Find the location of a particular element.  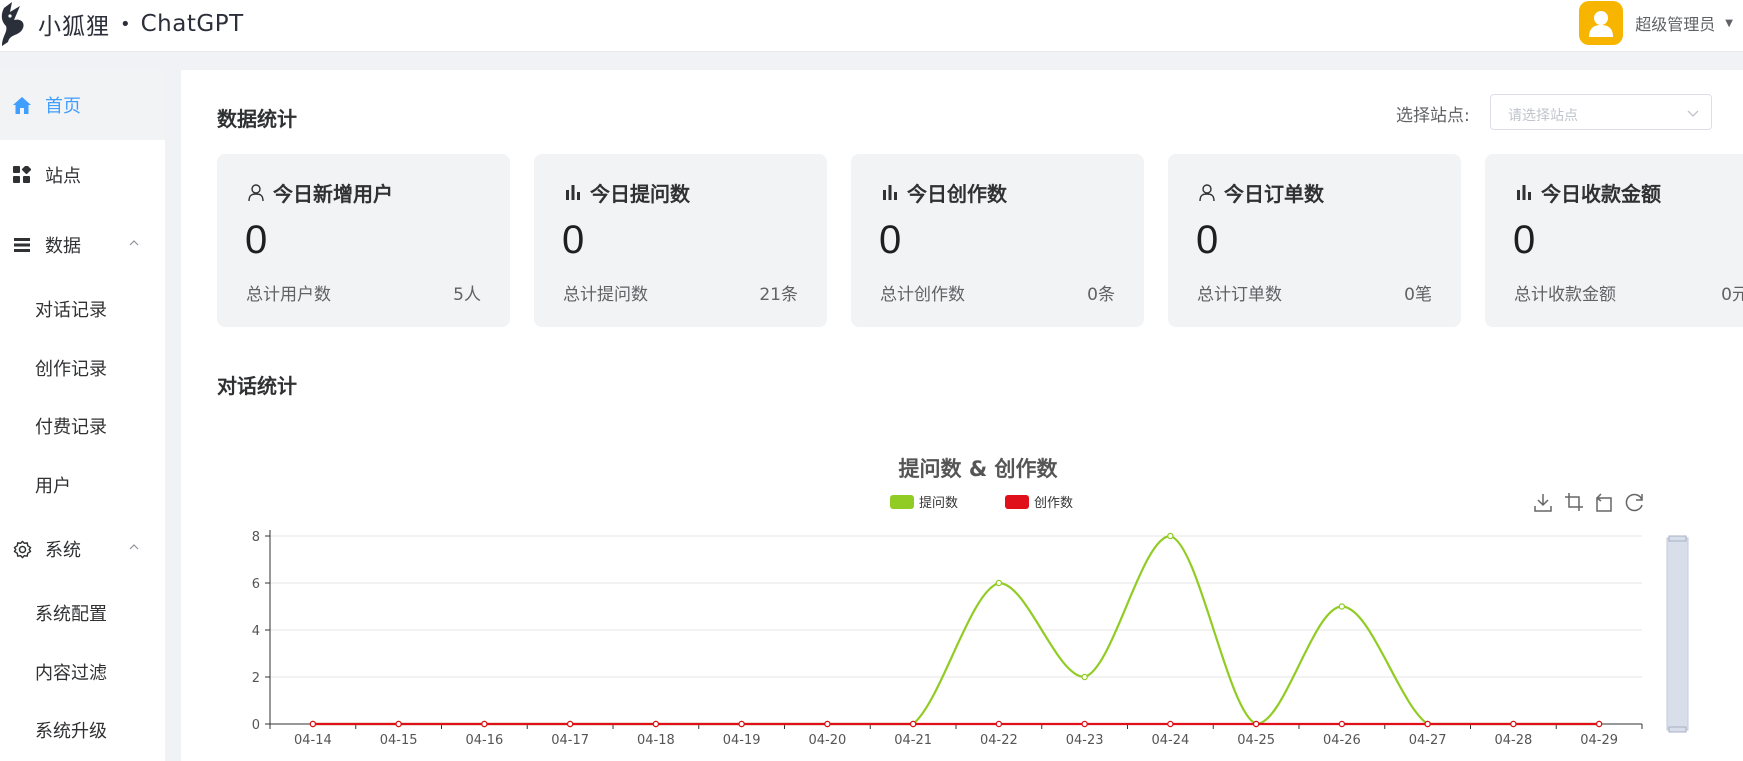

sidebar-item-label: 系统 is located at coordinates (63, 550).